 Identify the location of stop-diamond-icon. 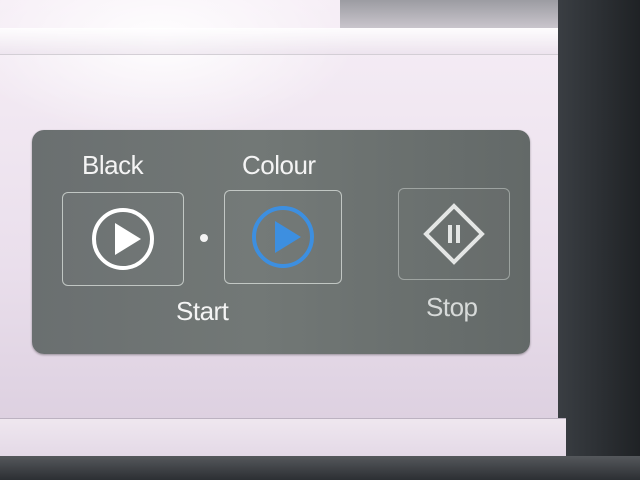
(454, 234).